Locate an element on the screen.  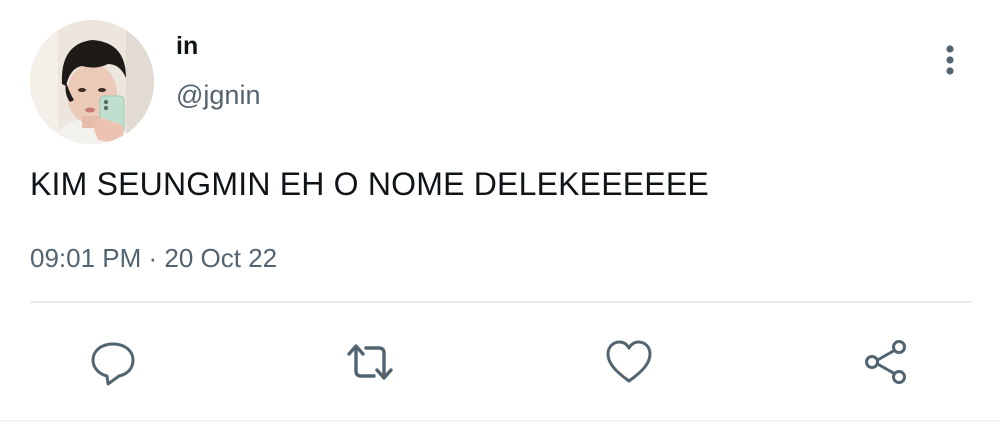
reply-icon is located at coordinates (113, 364).